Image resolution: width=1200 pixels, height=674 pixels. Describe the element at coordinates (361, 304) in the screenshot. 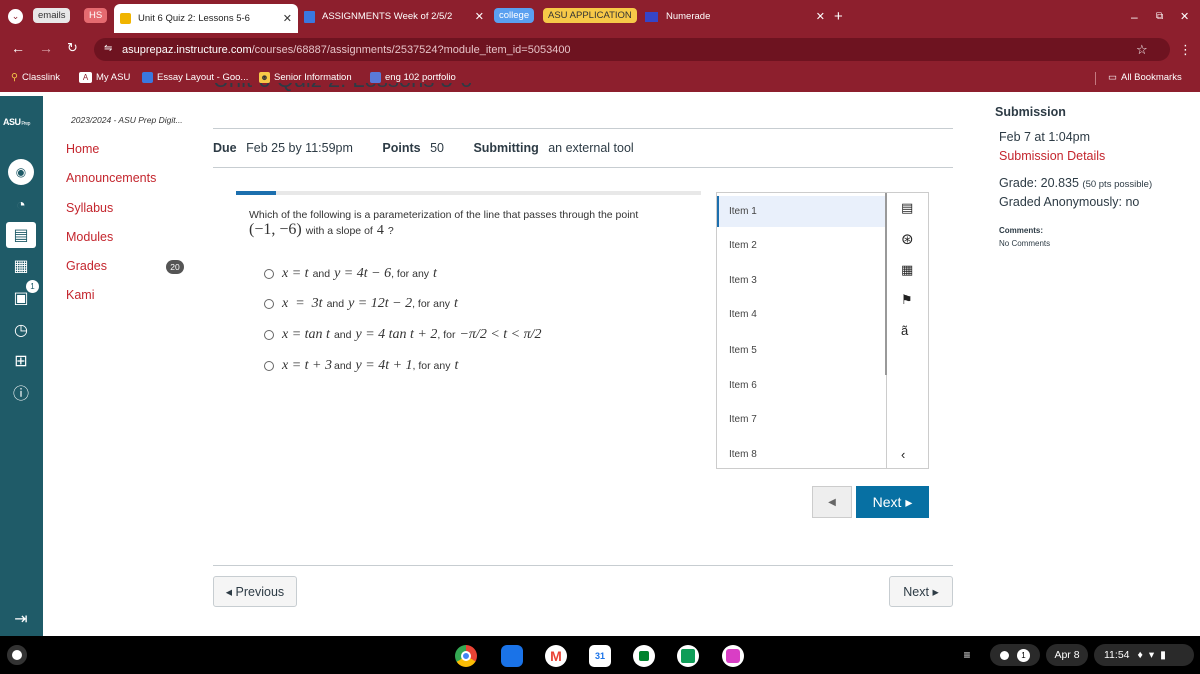

I see `answer-option-2: x = 3t and y = 12t − 2 , for any t` at that location.